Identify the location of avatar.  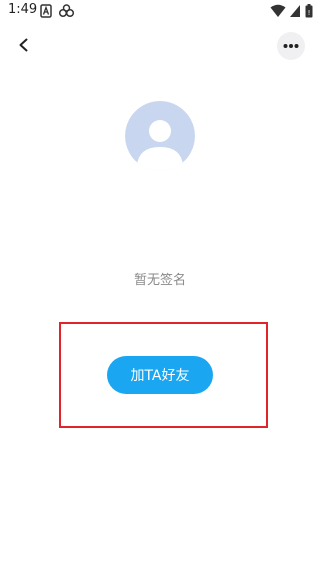
(160, 136).